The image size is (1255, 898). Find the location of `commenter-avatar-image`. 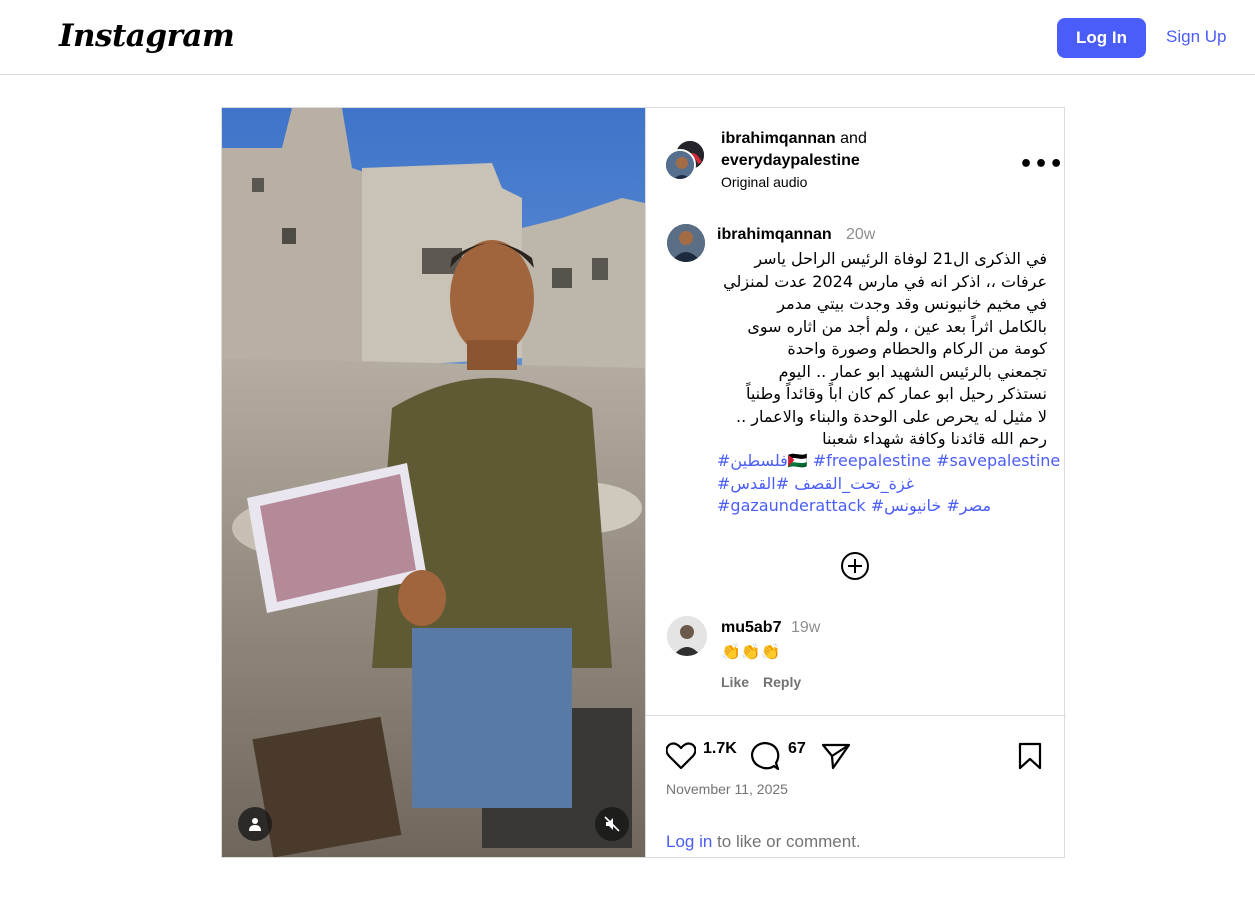

commenter-avatar-image is located at coordinates (687, 636).